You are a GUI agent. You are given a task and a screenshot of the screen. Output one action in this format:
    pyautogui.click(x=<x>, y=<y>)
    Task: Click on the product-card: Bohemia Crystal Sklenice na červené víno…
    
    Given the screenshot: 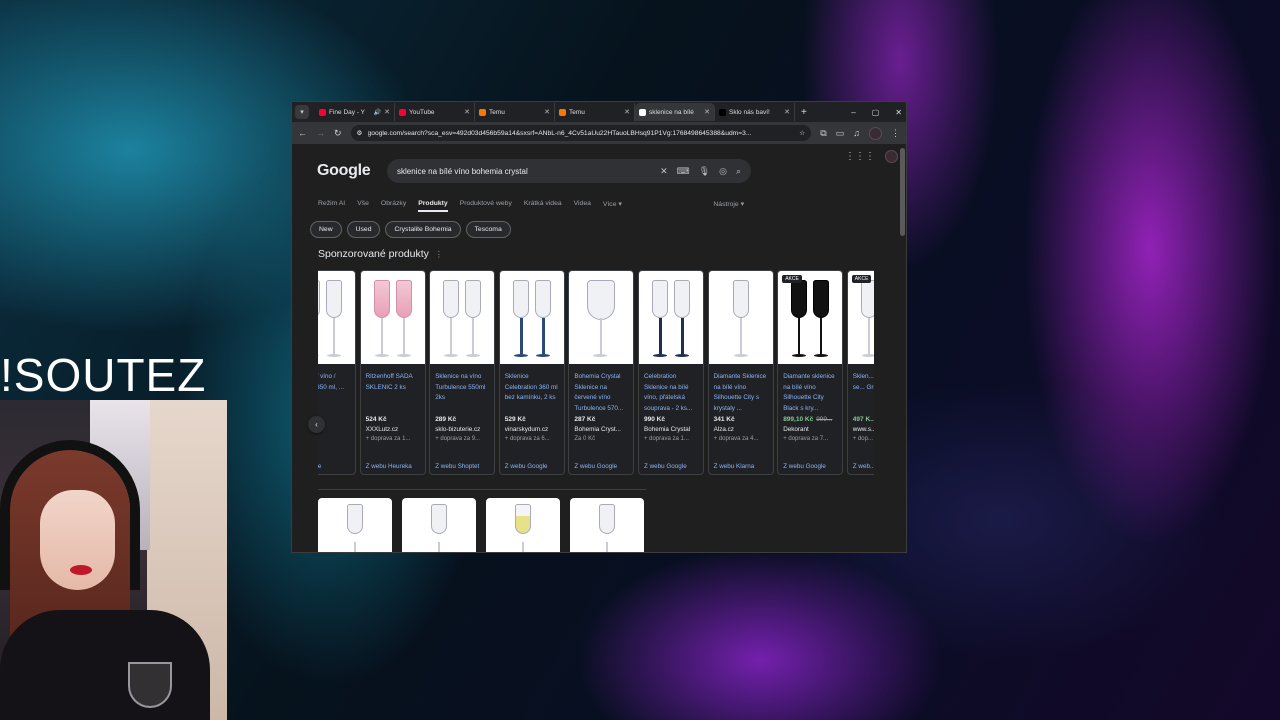 What is the action you would take?
    pyautogui.click(x=601, y=372)
    